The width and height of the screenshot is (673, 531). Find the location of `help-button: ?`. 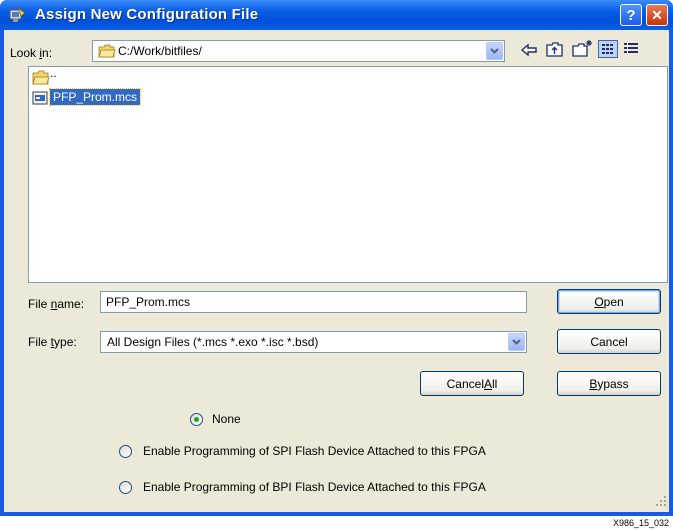

help-button: ? is located at coordinates (631, 15).